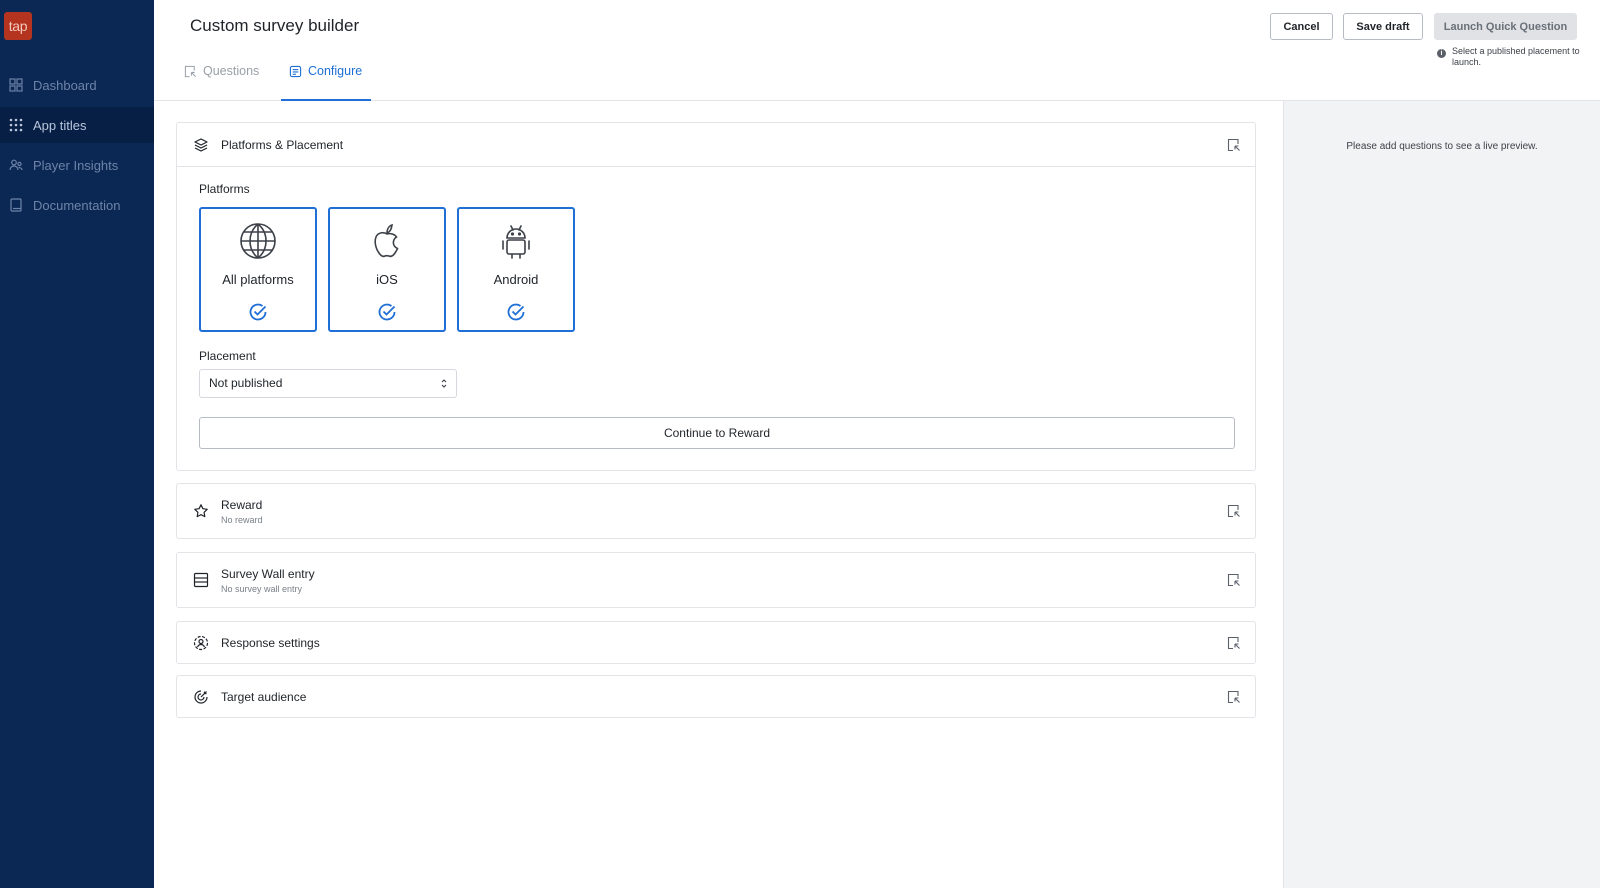  I want to click on reward-header: Reward No reward, so click(716, 511).